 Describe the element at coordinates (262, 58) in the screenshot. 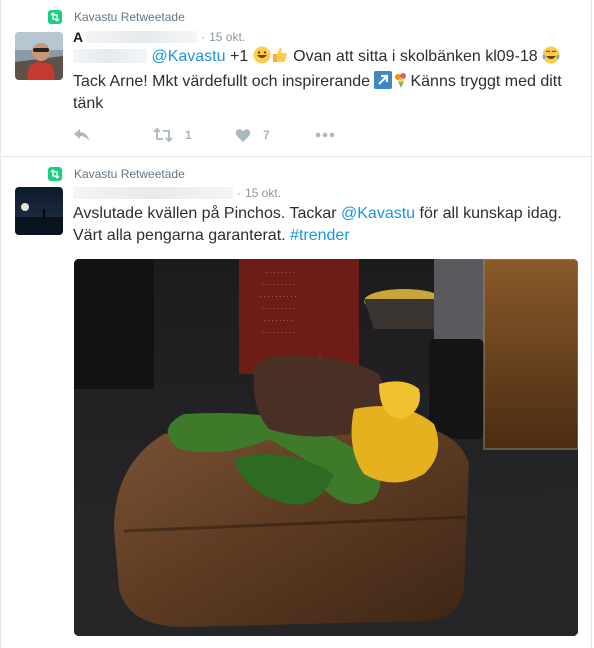

I see `grinning-emoji-icon` at that location.